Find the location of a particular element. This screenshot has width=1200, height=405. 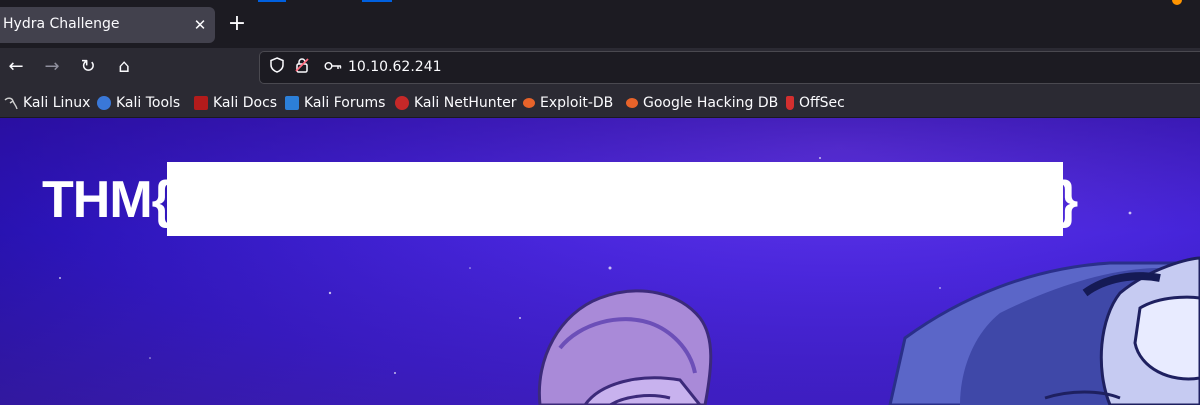

bookmark-label: Kali NetHunter is located at coordinates (465, 103).